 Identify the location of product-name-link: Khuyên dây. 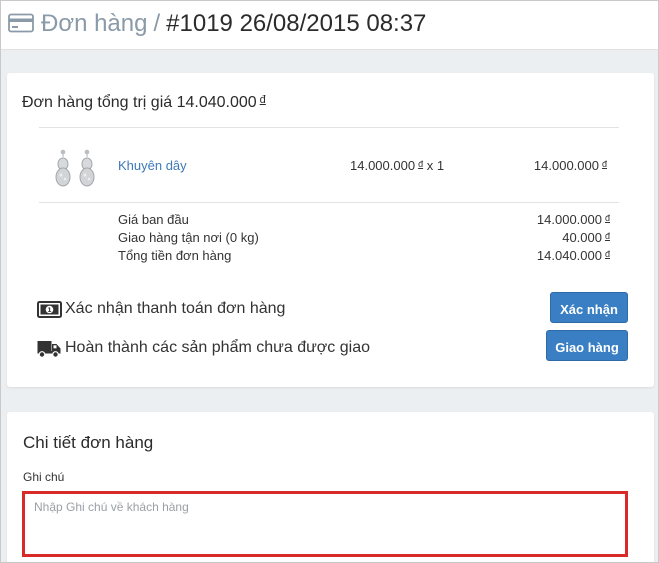
(152, 165).